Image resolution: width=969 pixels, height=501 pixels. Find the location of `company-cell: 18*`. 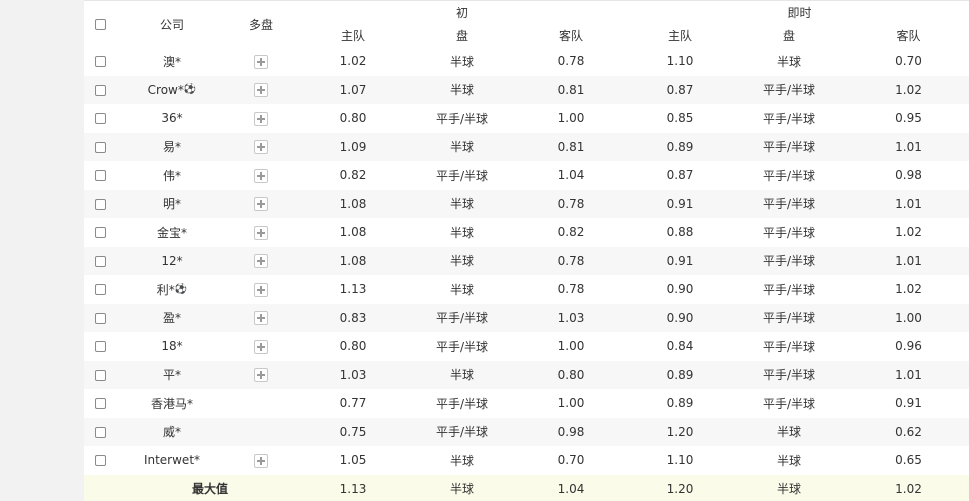

company-cell: 18* is located at coordinates (172, 346).